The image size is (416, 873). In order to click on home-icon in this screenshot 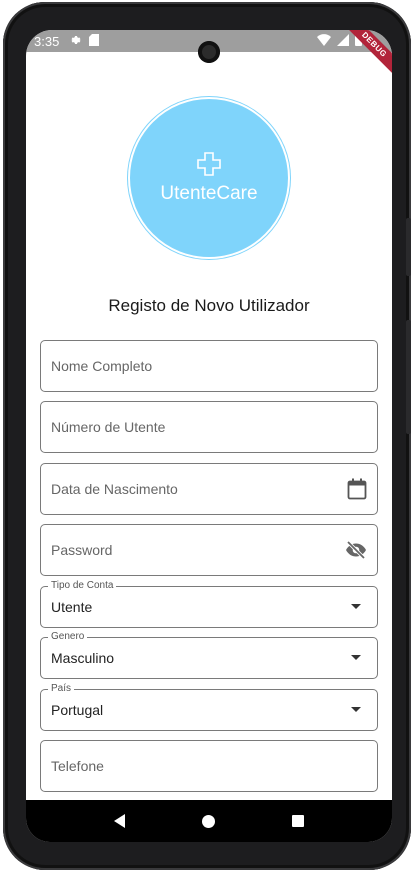, I will do `click(208, 821)`.